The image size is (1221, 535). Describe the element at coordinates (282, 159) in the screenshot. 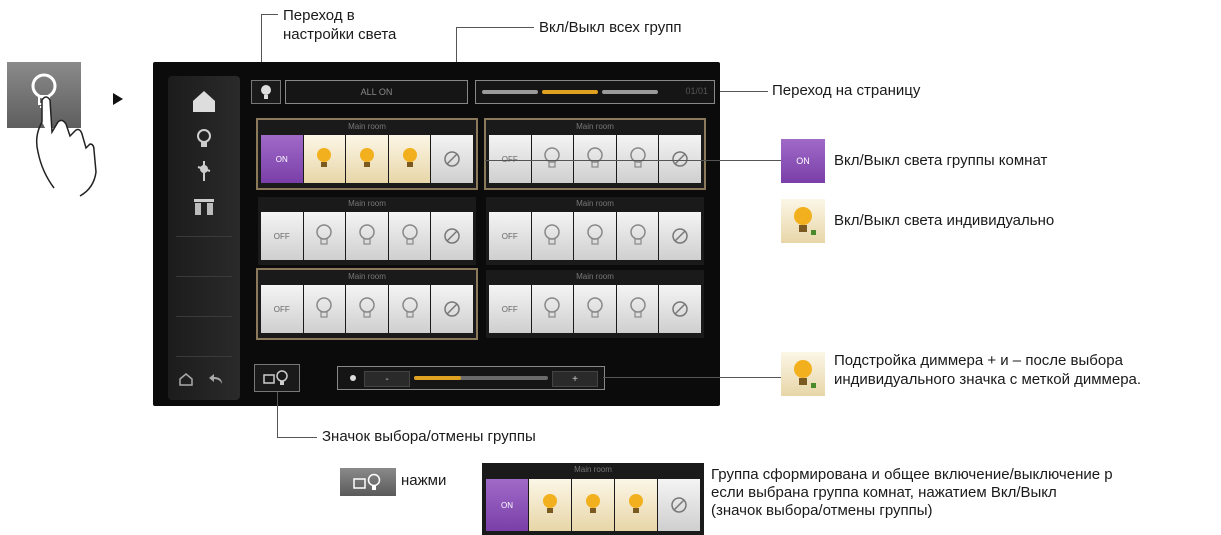

I see `group-onoff-button: ON` at that location.